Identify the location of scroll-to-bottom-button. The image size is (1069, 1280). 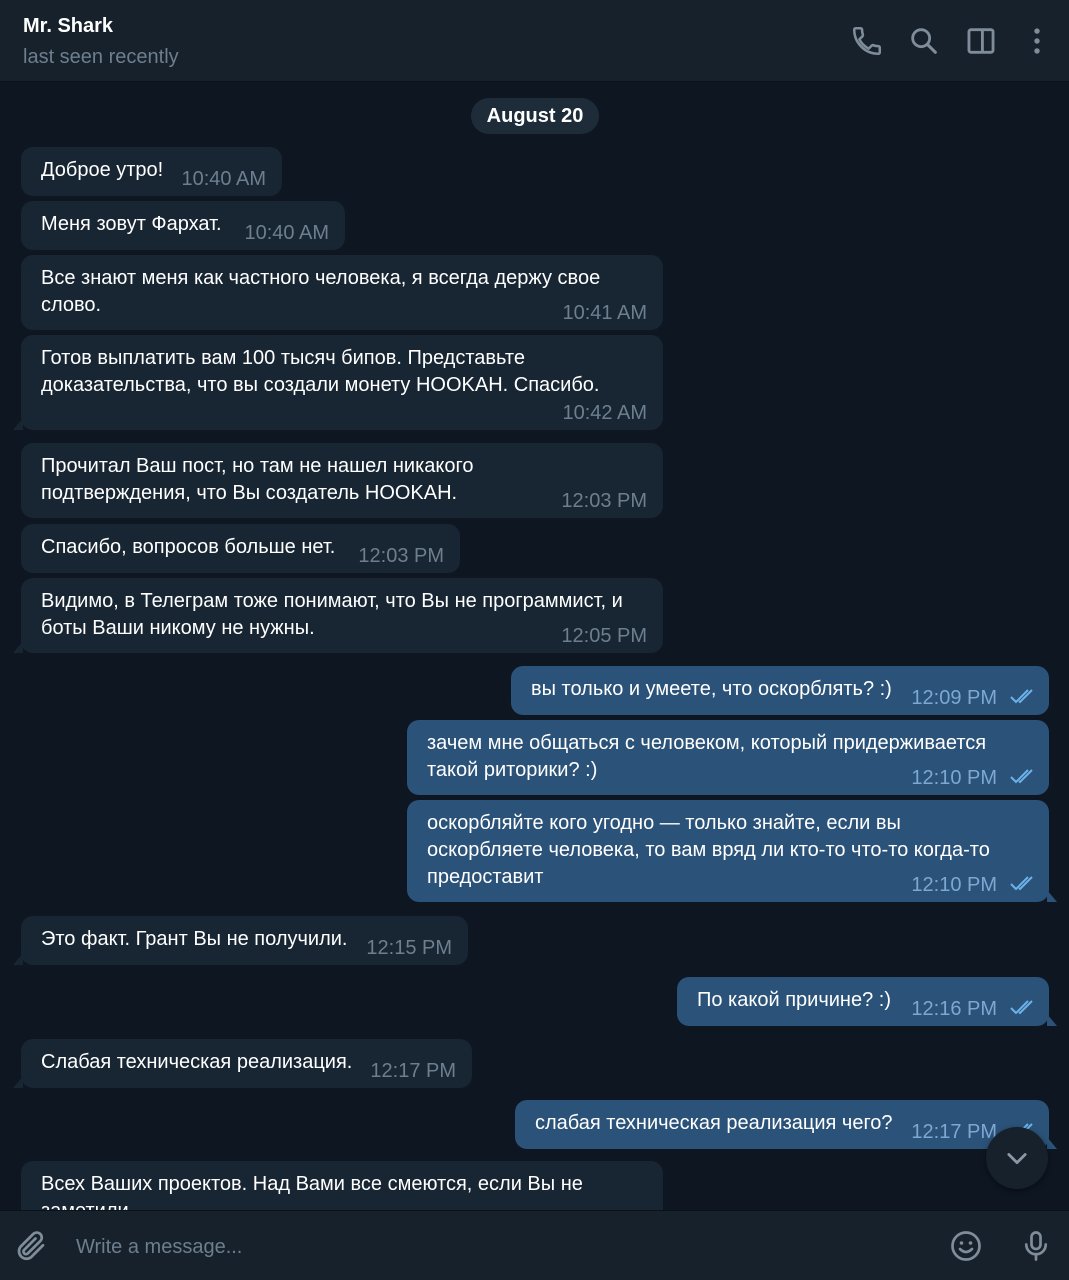
(1017, 1158).